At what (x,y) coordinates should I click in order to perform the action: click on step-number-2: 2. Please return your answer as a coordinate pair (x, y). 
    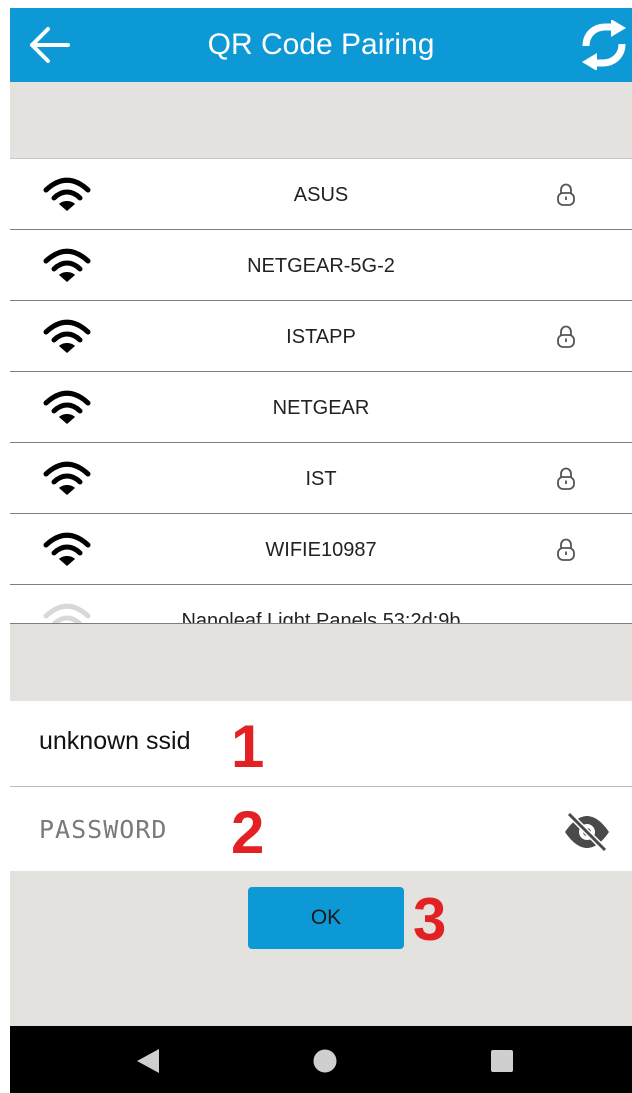
    Looking at the image, I should click on (248, 832).